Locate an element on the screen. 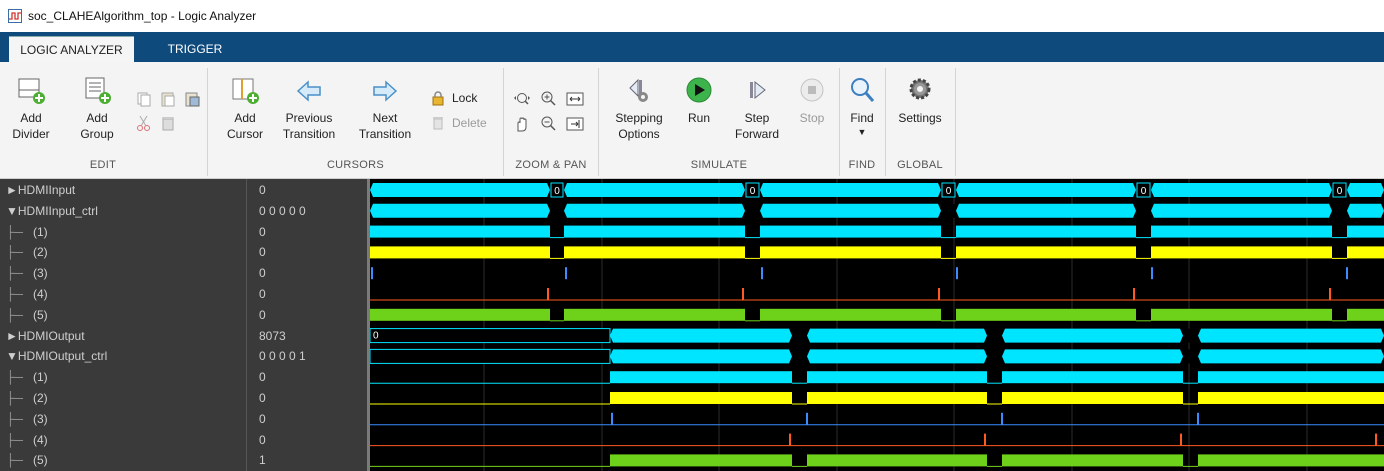 The image size is (1384, 471). signal-name: ▼HDMIInput_ctrl is located at coordinates (125, 211).